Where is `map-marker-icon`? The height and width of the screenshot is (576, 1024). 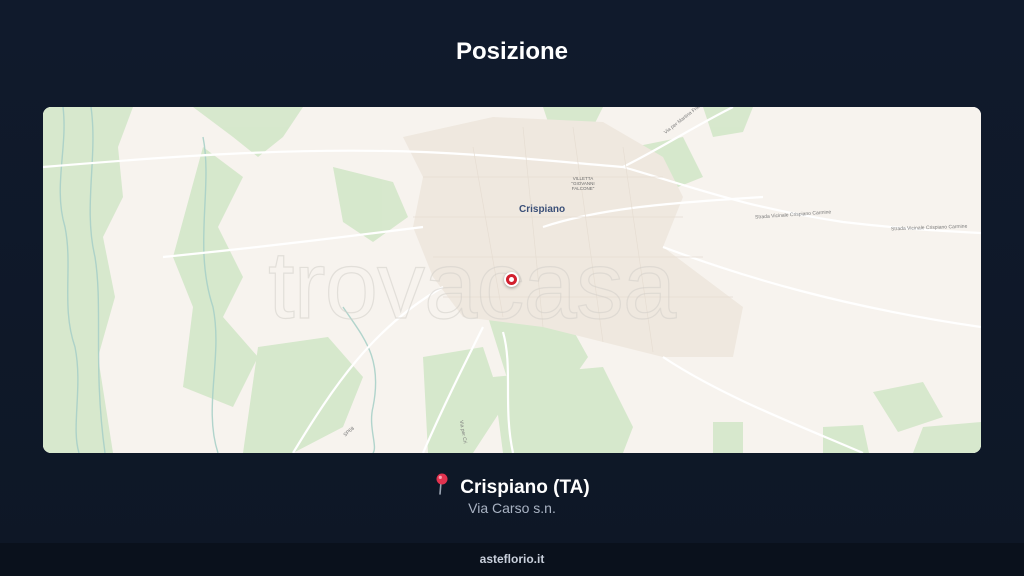 map-marker-icon is located at coordinates (511, 279).